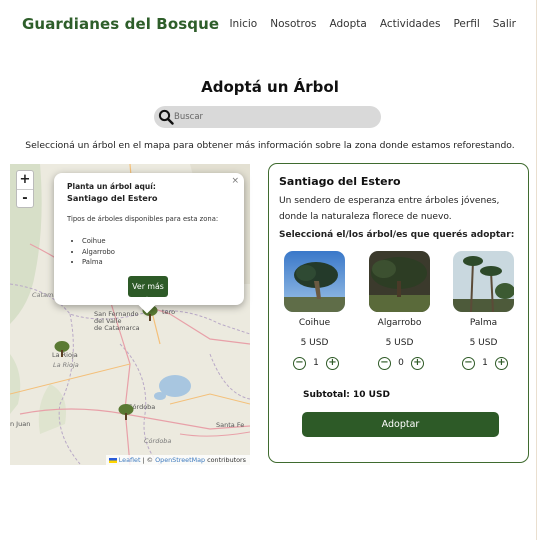 The image size is (540, 540). I want to click on leaflet-link: Leaflet, so click(130, 460).